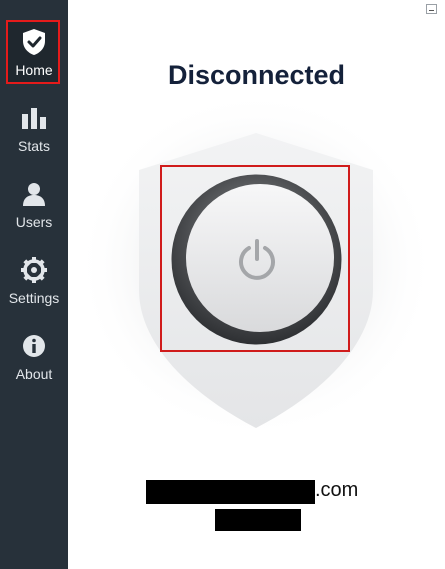 Image resolution: width=445 pixels, height=569 pixels. I want to click on connect-power-button, so click(256, 259).